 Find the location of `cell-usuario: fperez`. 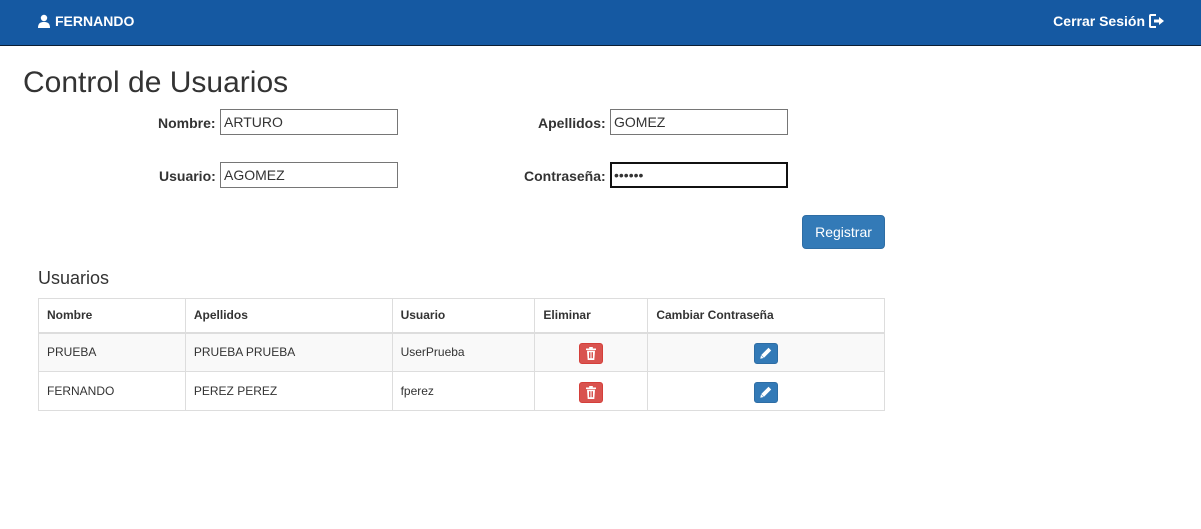

cell-usuario: fperez is located at coordinates (463, 391).